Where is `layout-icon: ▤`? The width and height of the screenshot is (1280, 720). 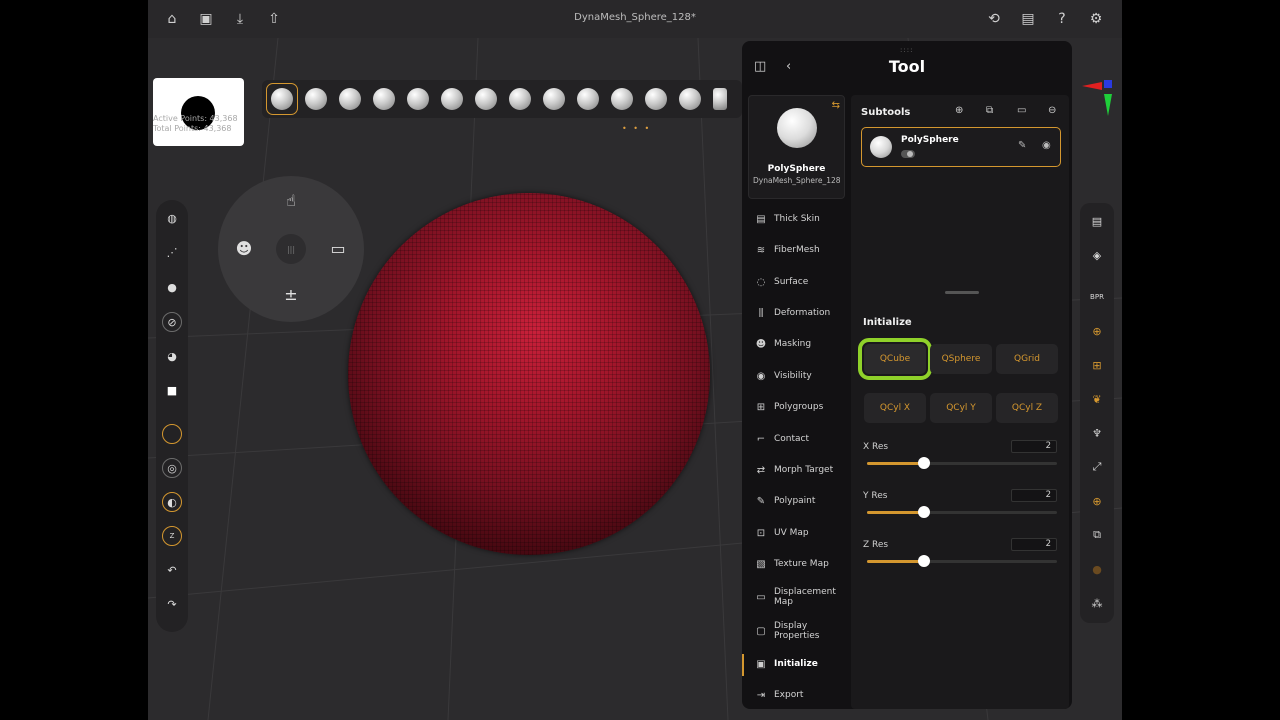 layout-icon: ▤ is located at coordinates (1028, 19).